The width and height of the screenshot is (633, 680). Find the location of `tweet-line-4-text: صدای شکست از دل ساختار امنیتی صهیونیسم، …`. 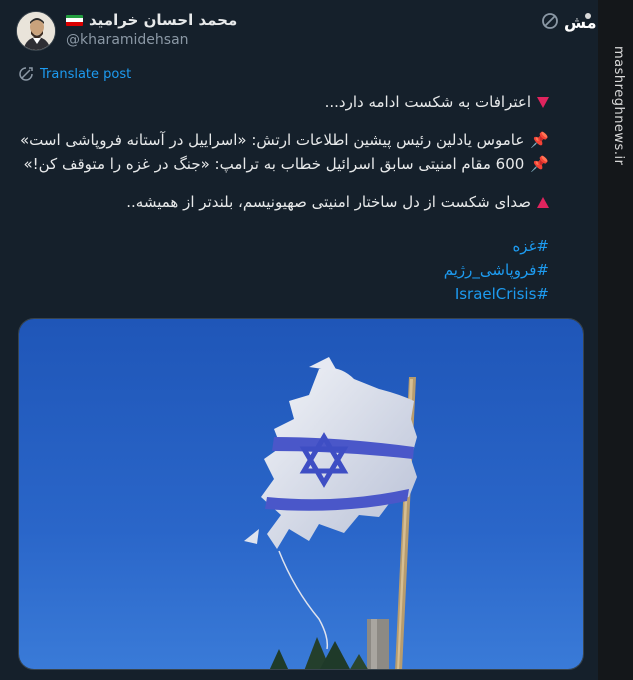

tweet-line-4-text: صدای شکست از دل ساختار امنیتی صهیونیسم، … is located at coordinates (328, 202).